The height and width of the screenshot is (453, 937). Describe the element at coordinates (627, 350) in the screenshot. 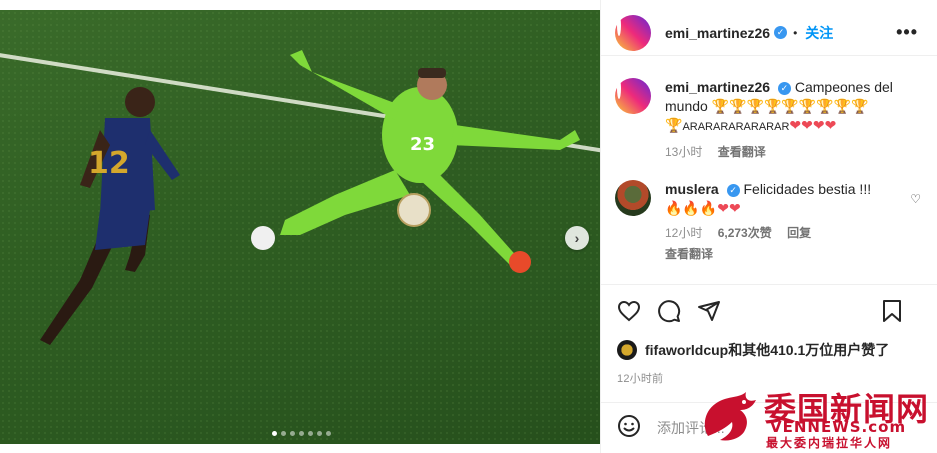

I see `liker-avatar` at that location.